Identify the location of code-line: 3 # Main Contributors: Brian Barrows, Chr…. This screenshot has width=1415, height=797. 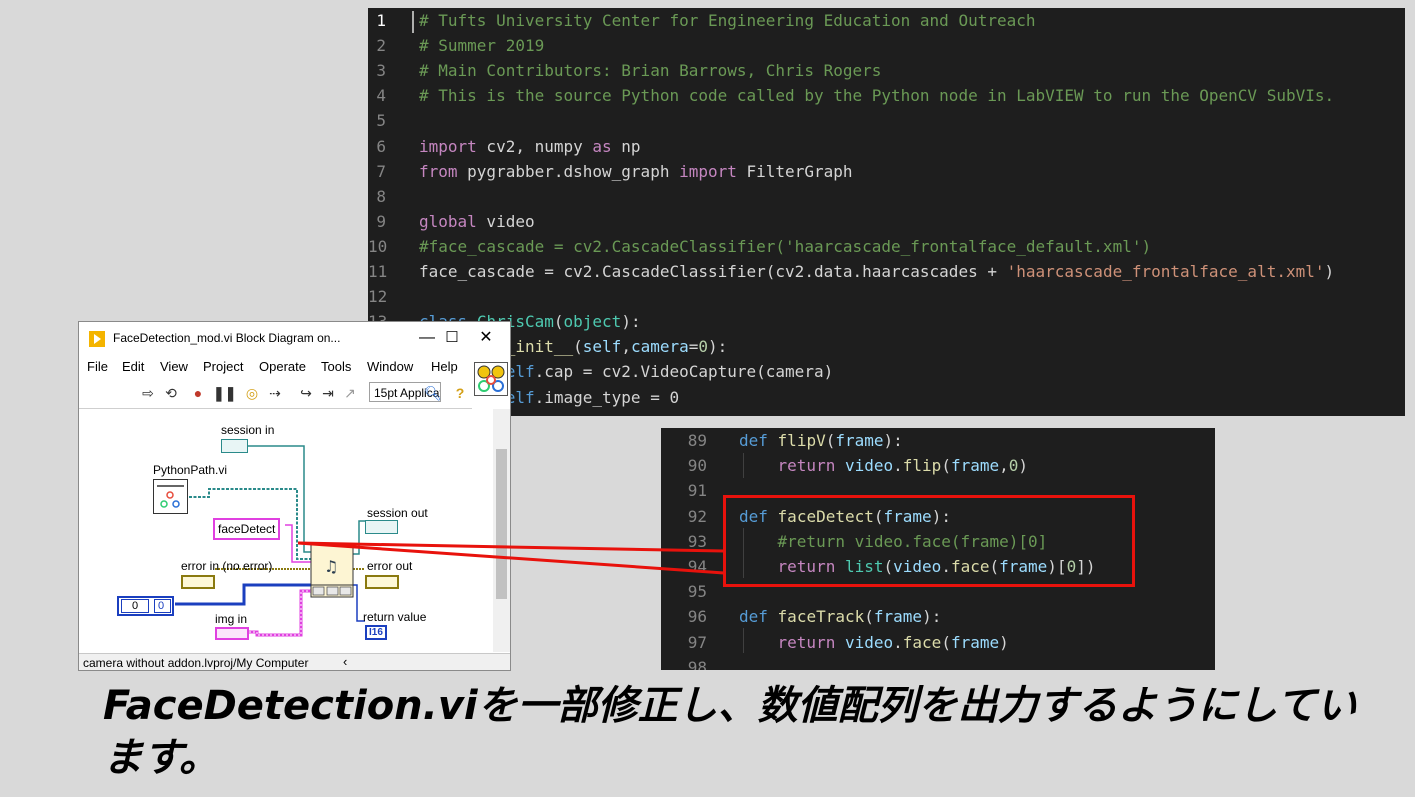
(886, 70).